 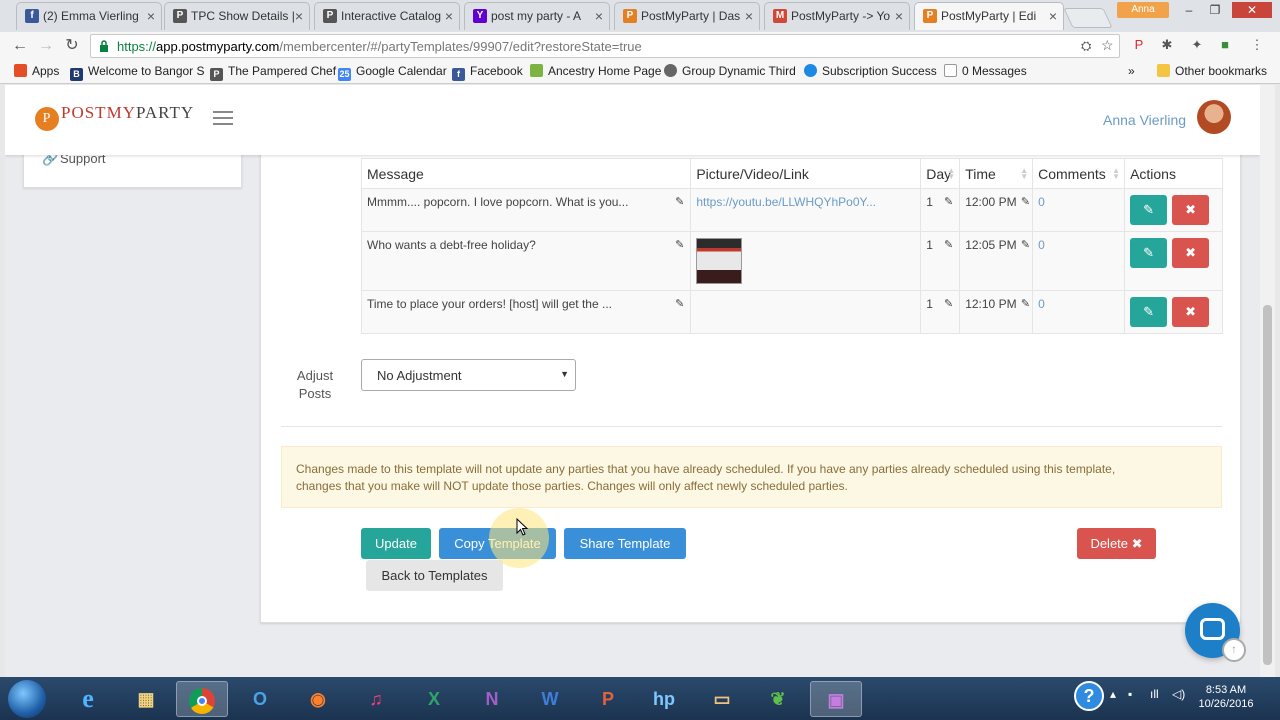 What do you see at coordinates (1215, 10) in the screenshot?
I see `maximize-button: ❐` at bounding box center [1215, 10].